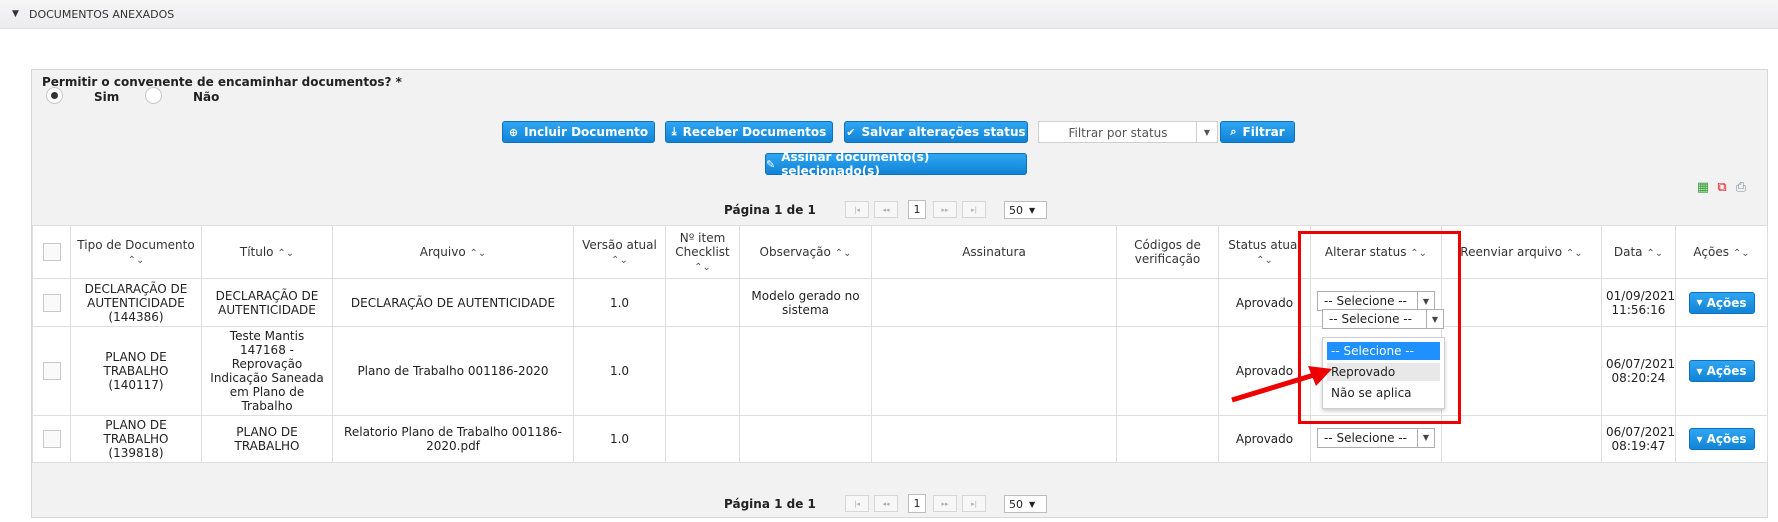 This screenshot has height=522, width=1778. Describe the element at coordinates (1638, 302) in the screenshot. I see `cell-data: 01/09/2021 11:56:16` at that location.